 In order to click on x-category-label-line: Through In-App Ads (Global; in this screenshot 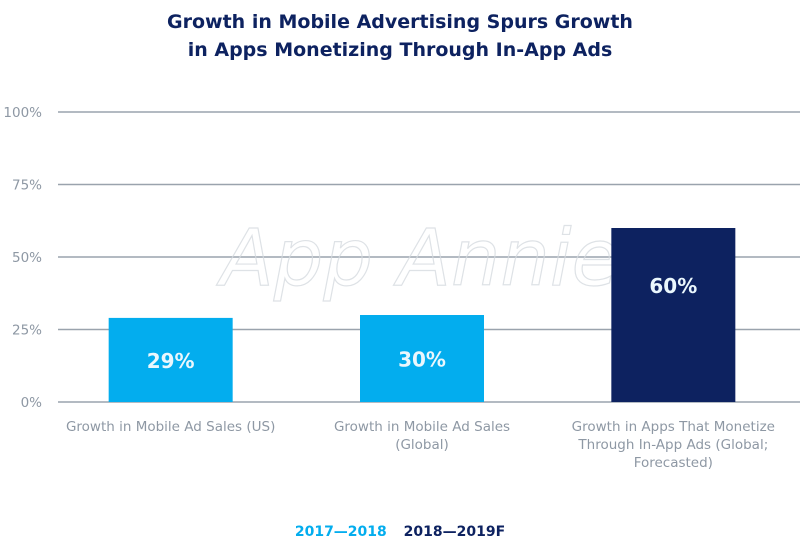, I will do `click(673, 445)`.